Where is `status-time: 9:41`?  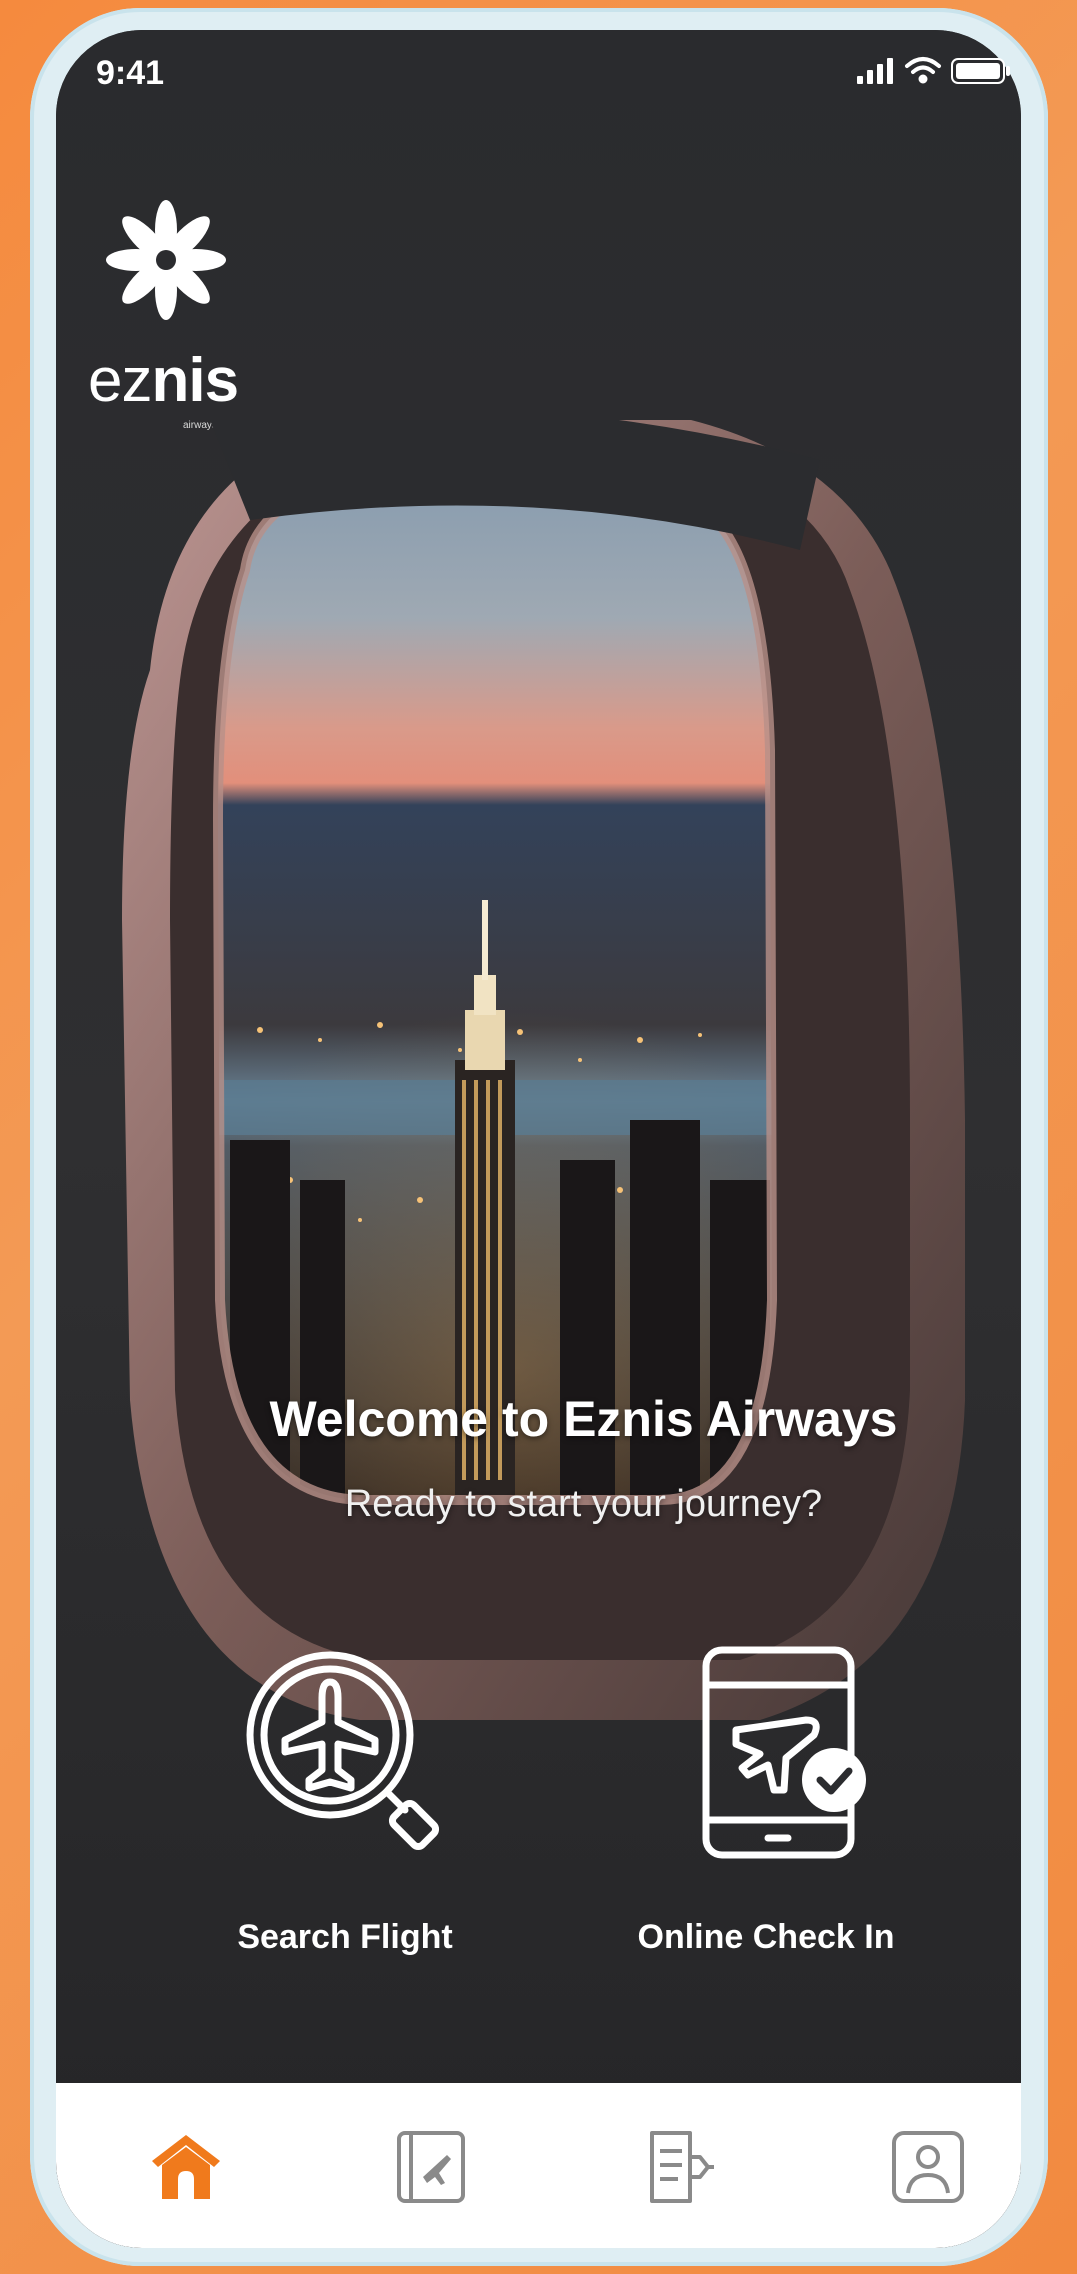 status-time: 9:41 is located at coordinates (130, 73).